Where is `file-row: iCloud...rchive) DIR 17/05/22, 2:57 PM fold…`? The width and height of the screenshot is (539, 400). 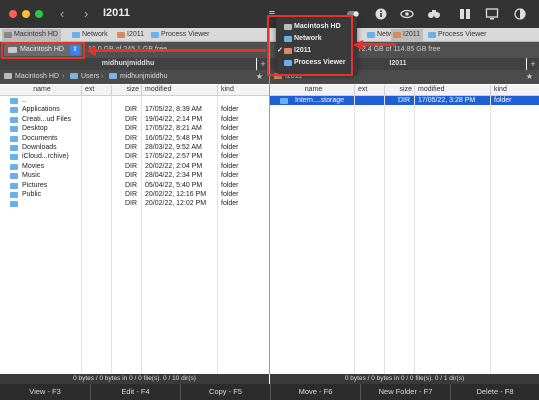
file-row: iCloud...rchive) DIR 17/05/22, 2:57 PM fold… is located at coordinates (134, 156).